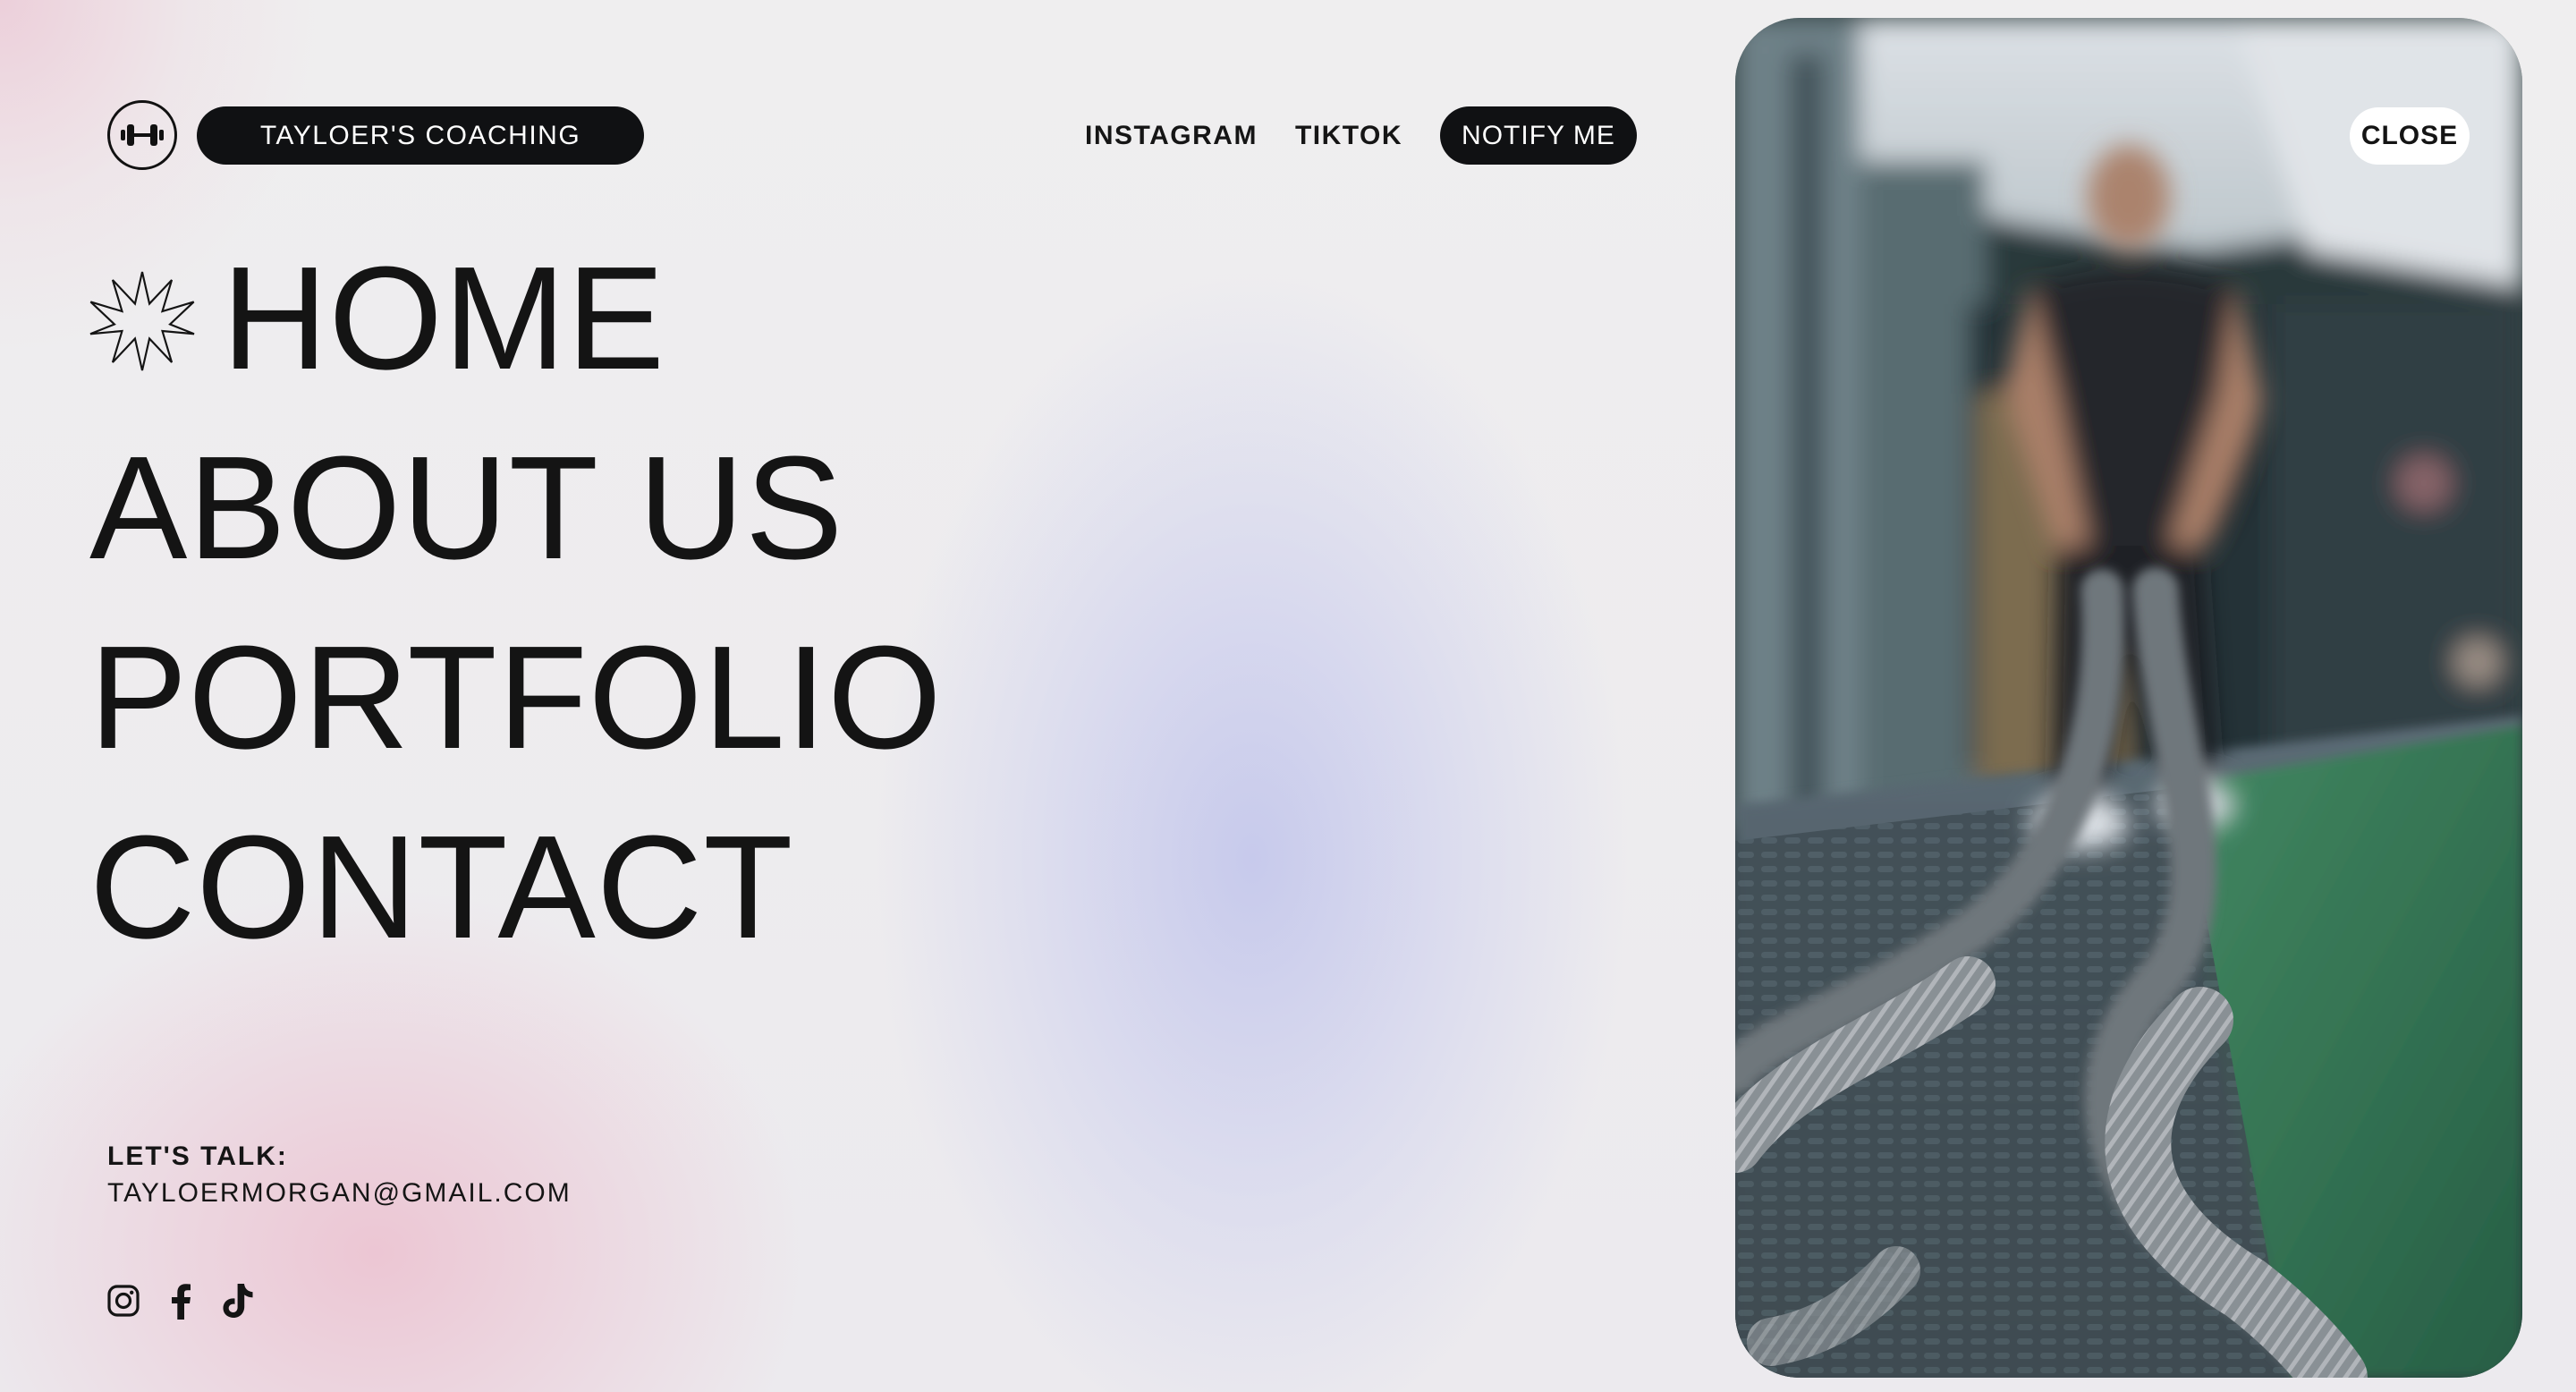  I want to click on menu-item-home-label: HOME, so click(443, 318).